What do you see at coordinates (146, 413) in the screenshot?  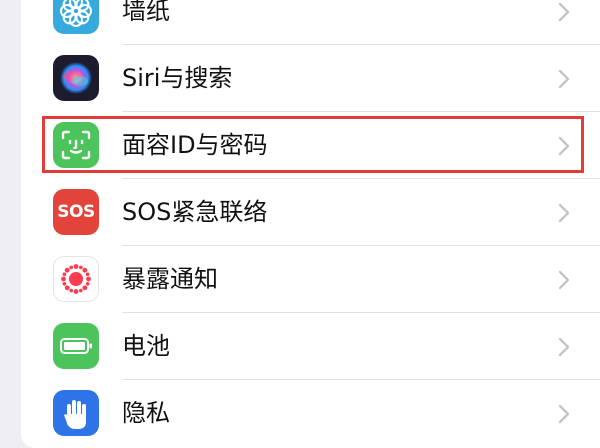 I see `settings-row-label: 隐私` at bounding box center [146, 413].